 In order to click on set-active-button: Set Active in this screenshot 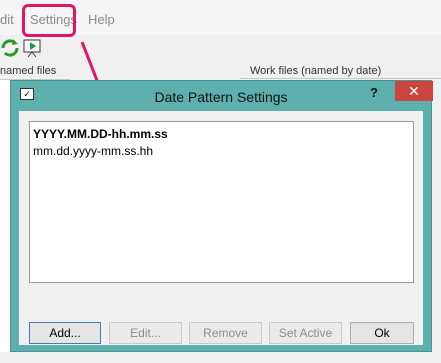, I will do `click(305, 333)`.